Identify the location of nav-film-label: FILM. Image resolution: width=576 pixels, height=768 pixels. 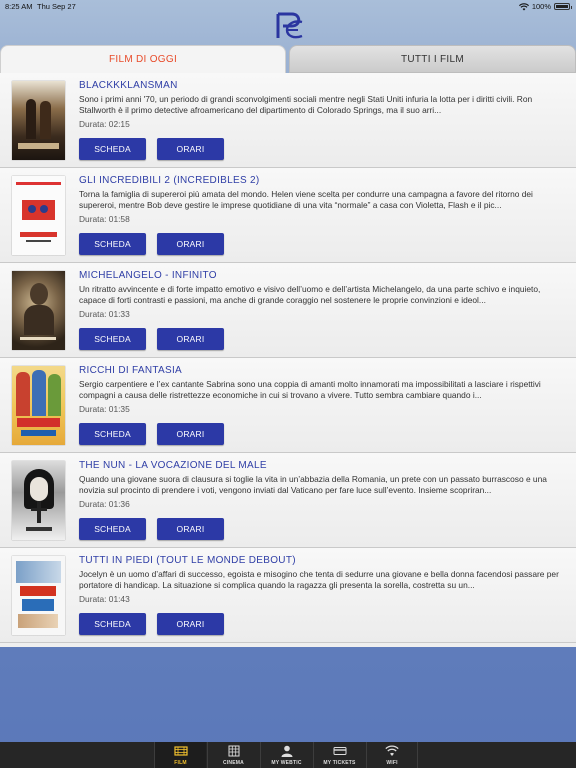
(180, 763).